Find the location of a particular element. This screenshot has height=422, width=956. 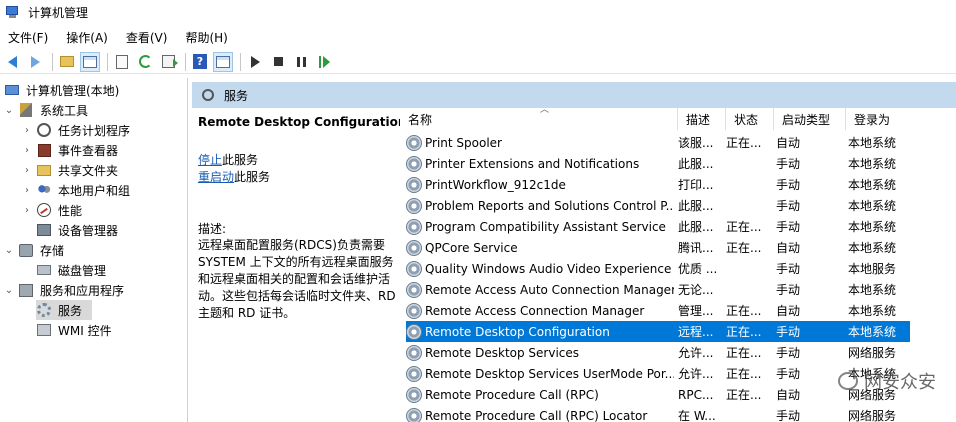

table-row: QPCore Service 腾讯... 正在... 自动 本地系统 is located at coordinates (658, 247).